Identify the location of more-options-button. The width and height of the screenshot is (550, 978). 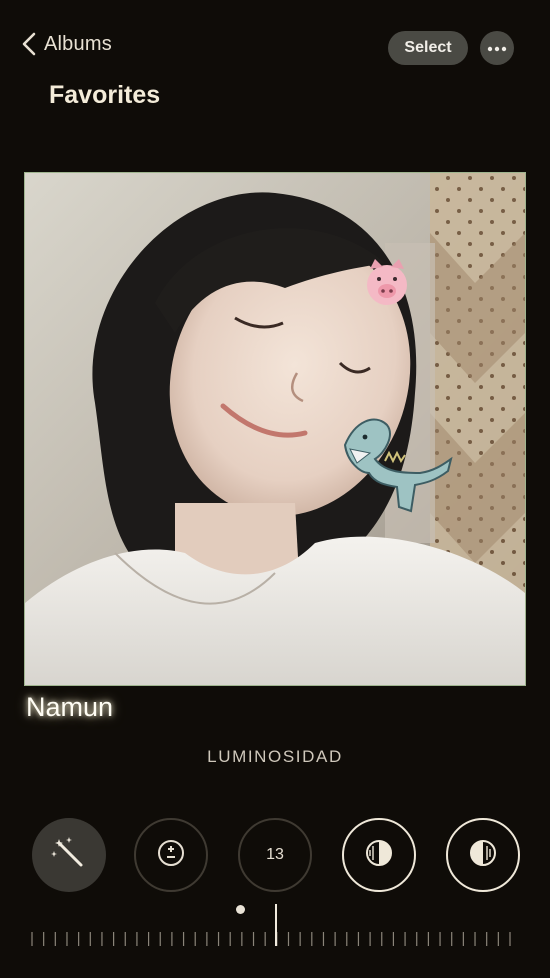
(497, 48).